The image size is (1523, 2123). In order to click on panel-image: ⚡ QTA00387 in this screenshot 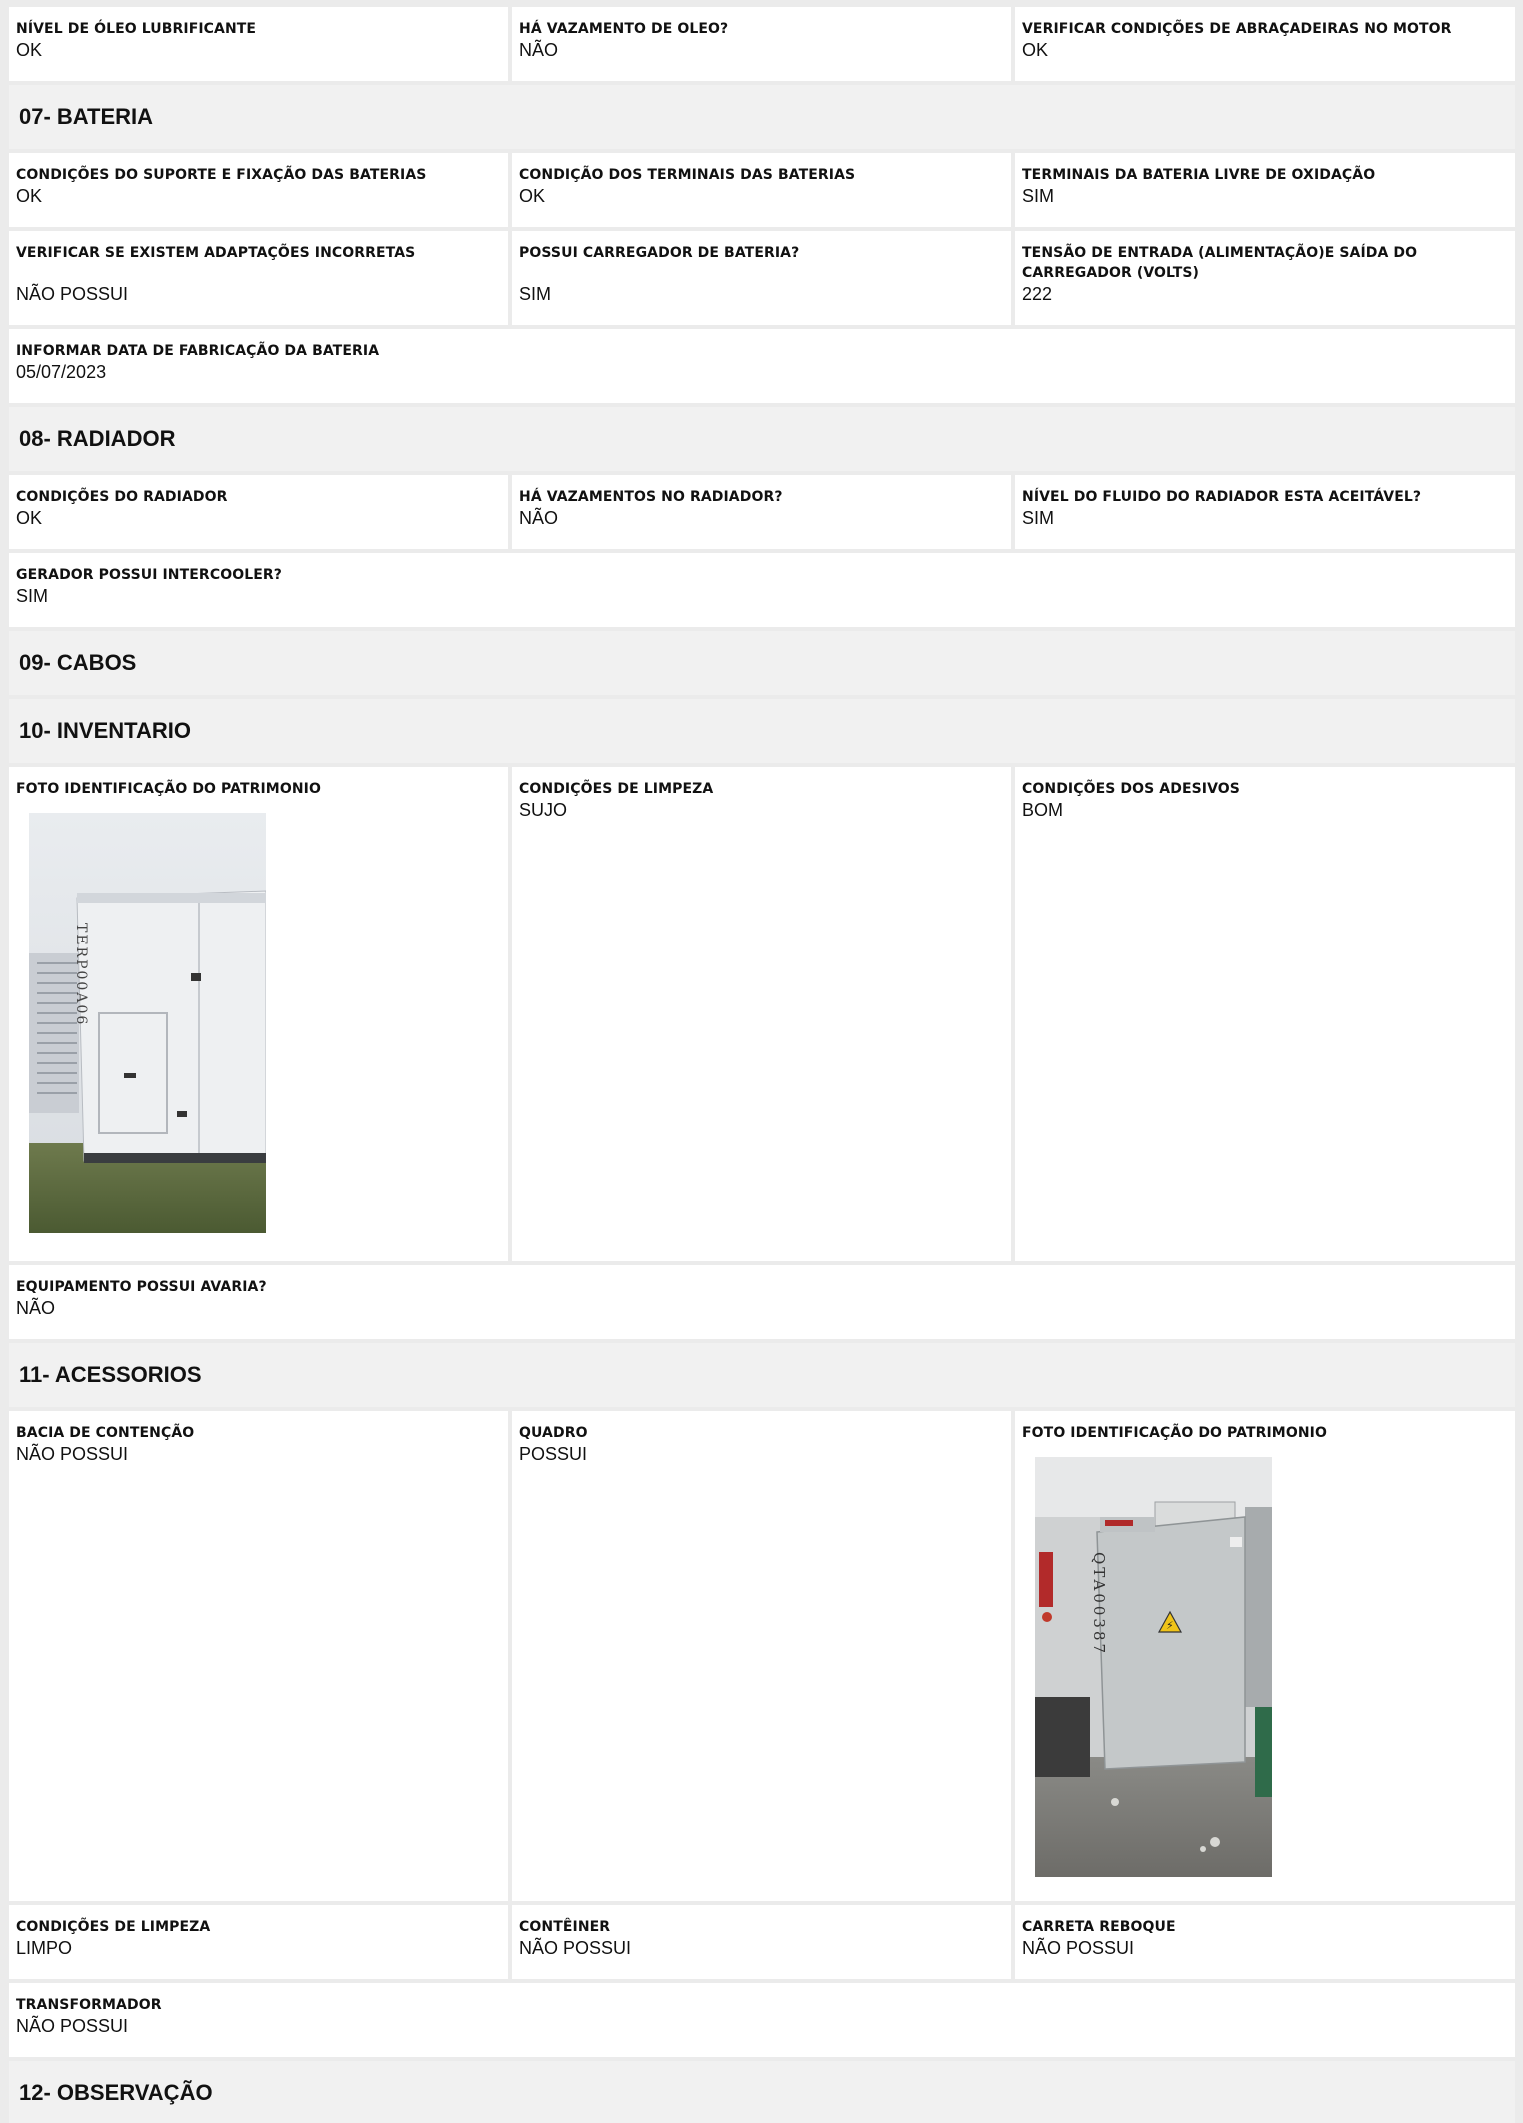, I will do `click(1153, 1667)`.